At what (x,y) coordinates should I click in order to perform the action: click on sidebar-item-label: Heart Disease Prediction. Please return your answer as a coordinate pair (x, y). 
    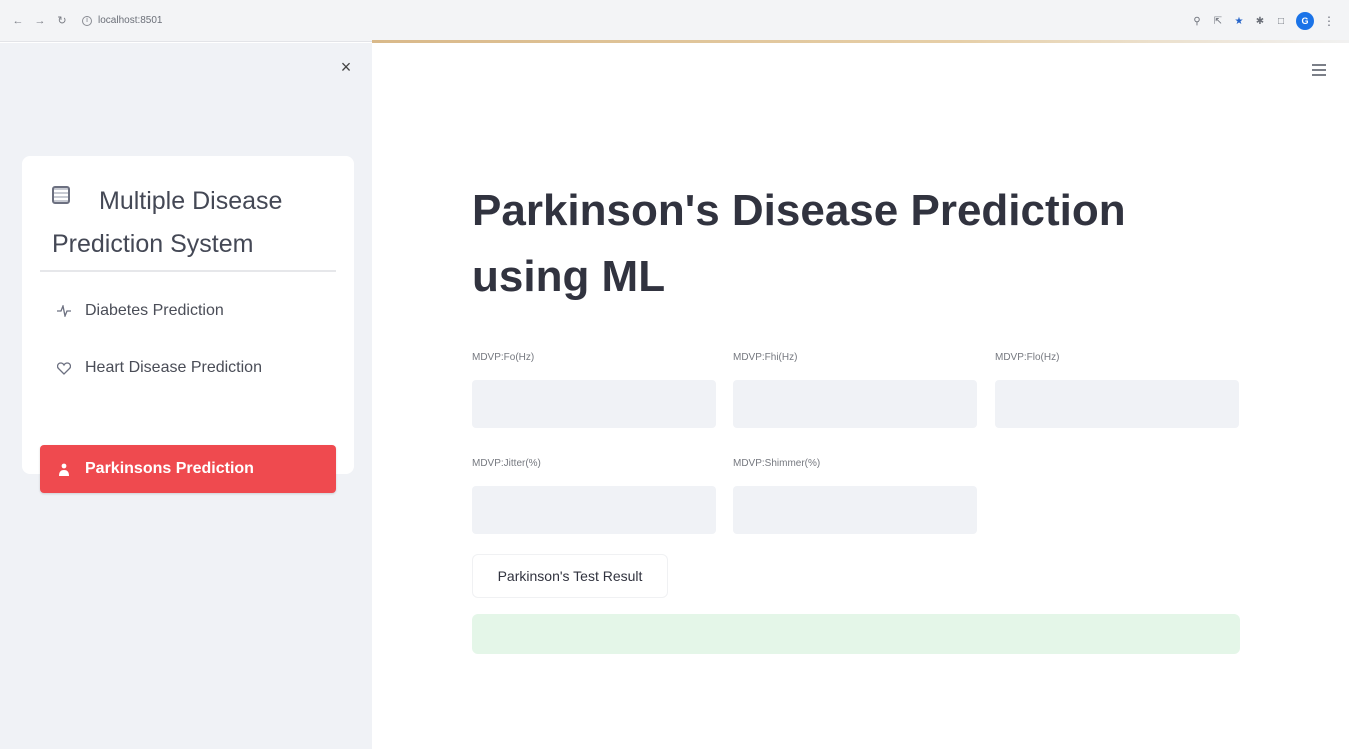
    Looking at the image, I should click on (173, 367).